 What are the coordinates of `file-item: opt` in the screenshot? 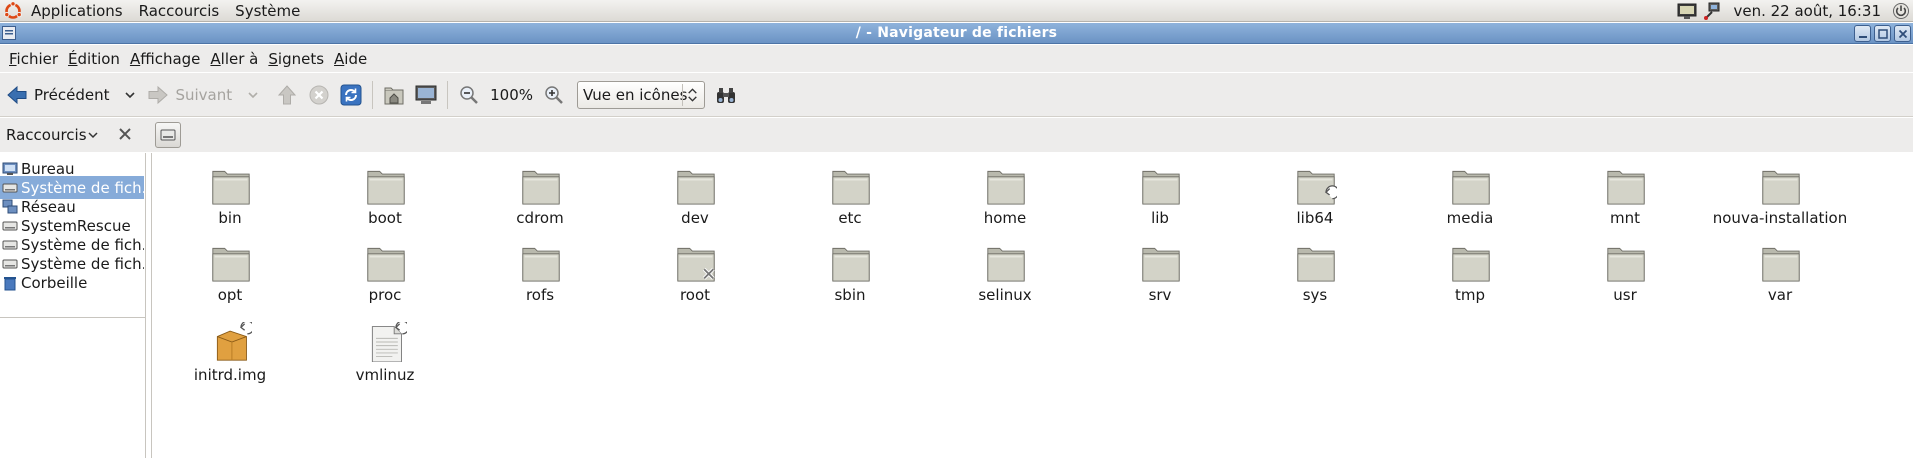 It's located at (230, 267).